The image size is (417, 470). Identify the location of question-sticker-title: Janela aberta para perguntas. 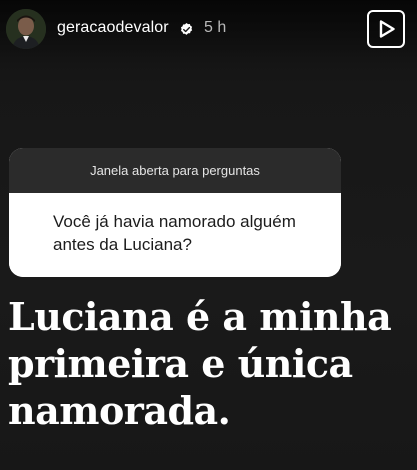
(175, 170).